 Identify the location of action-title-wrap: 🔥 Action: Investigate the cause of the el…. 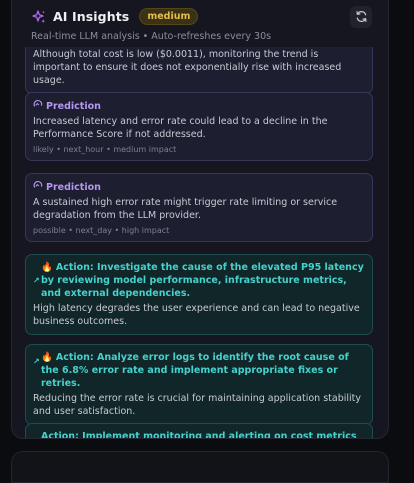
(202, 280).